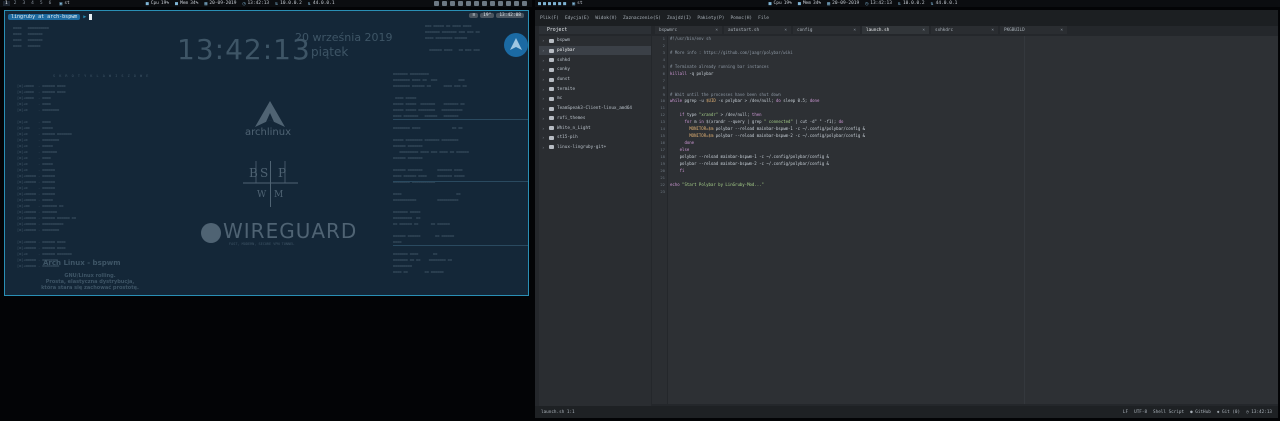  I want to click on tree-item: › termite, so click(595, 89).